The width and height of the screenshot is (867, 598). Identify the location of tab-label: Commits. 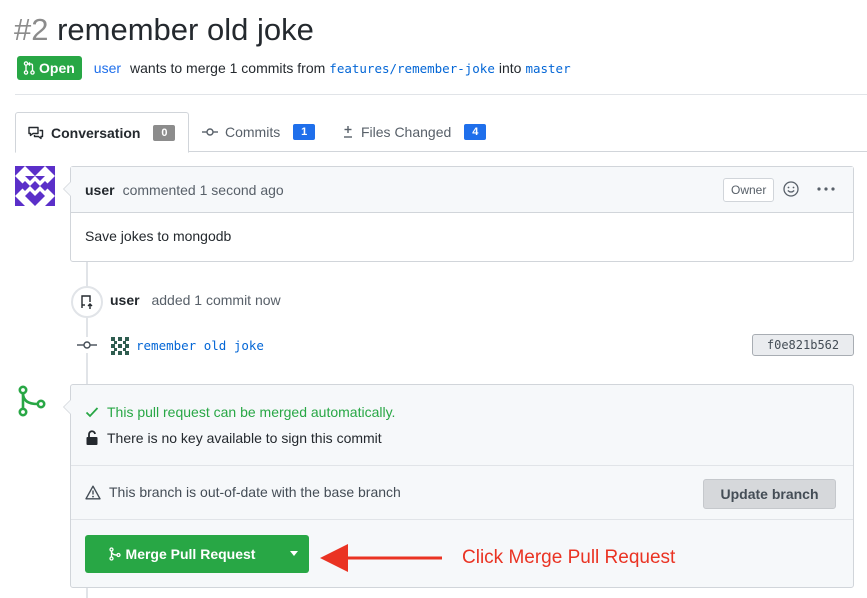
(253, 132).